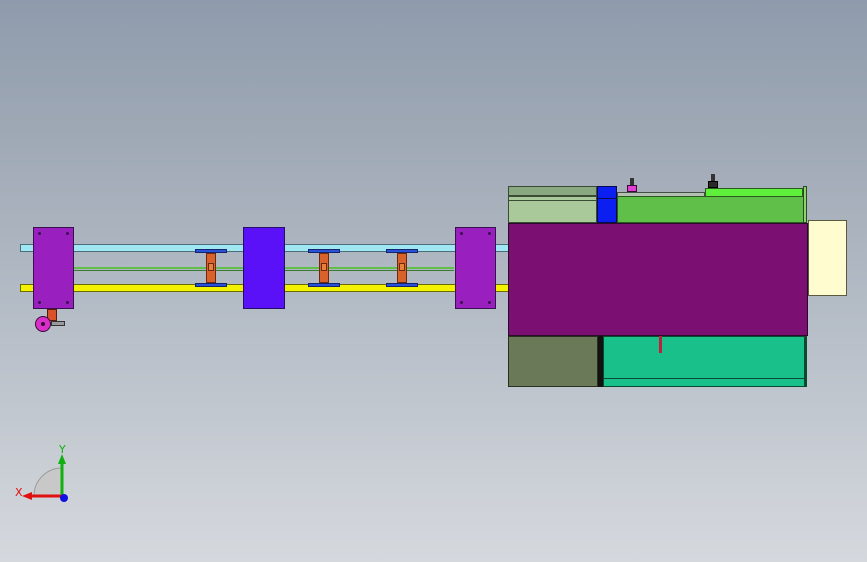  What do you see at coordinates (27, 496) in the screenshot?
I see `x-axis-arrow` at bounding box center [27, 496].